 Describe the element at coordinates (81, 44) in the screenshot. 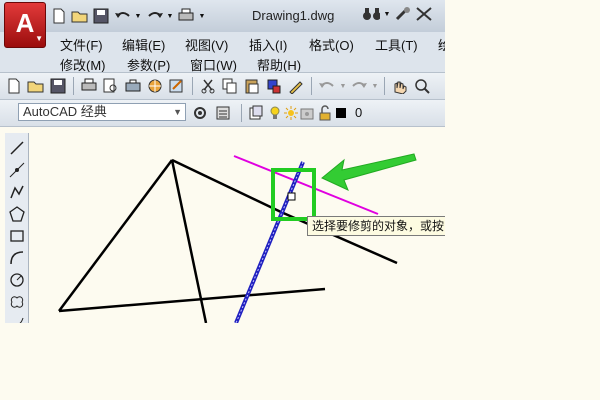

I see `menu-file: 文件(F)` at that location.